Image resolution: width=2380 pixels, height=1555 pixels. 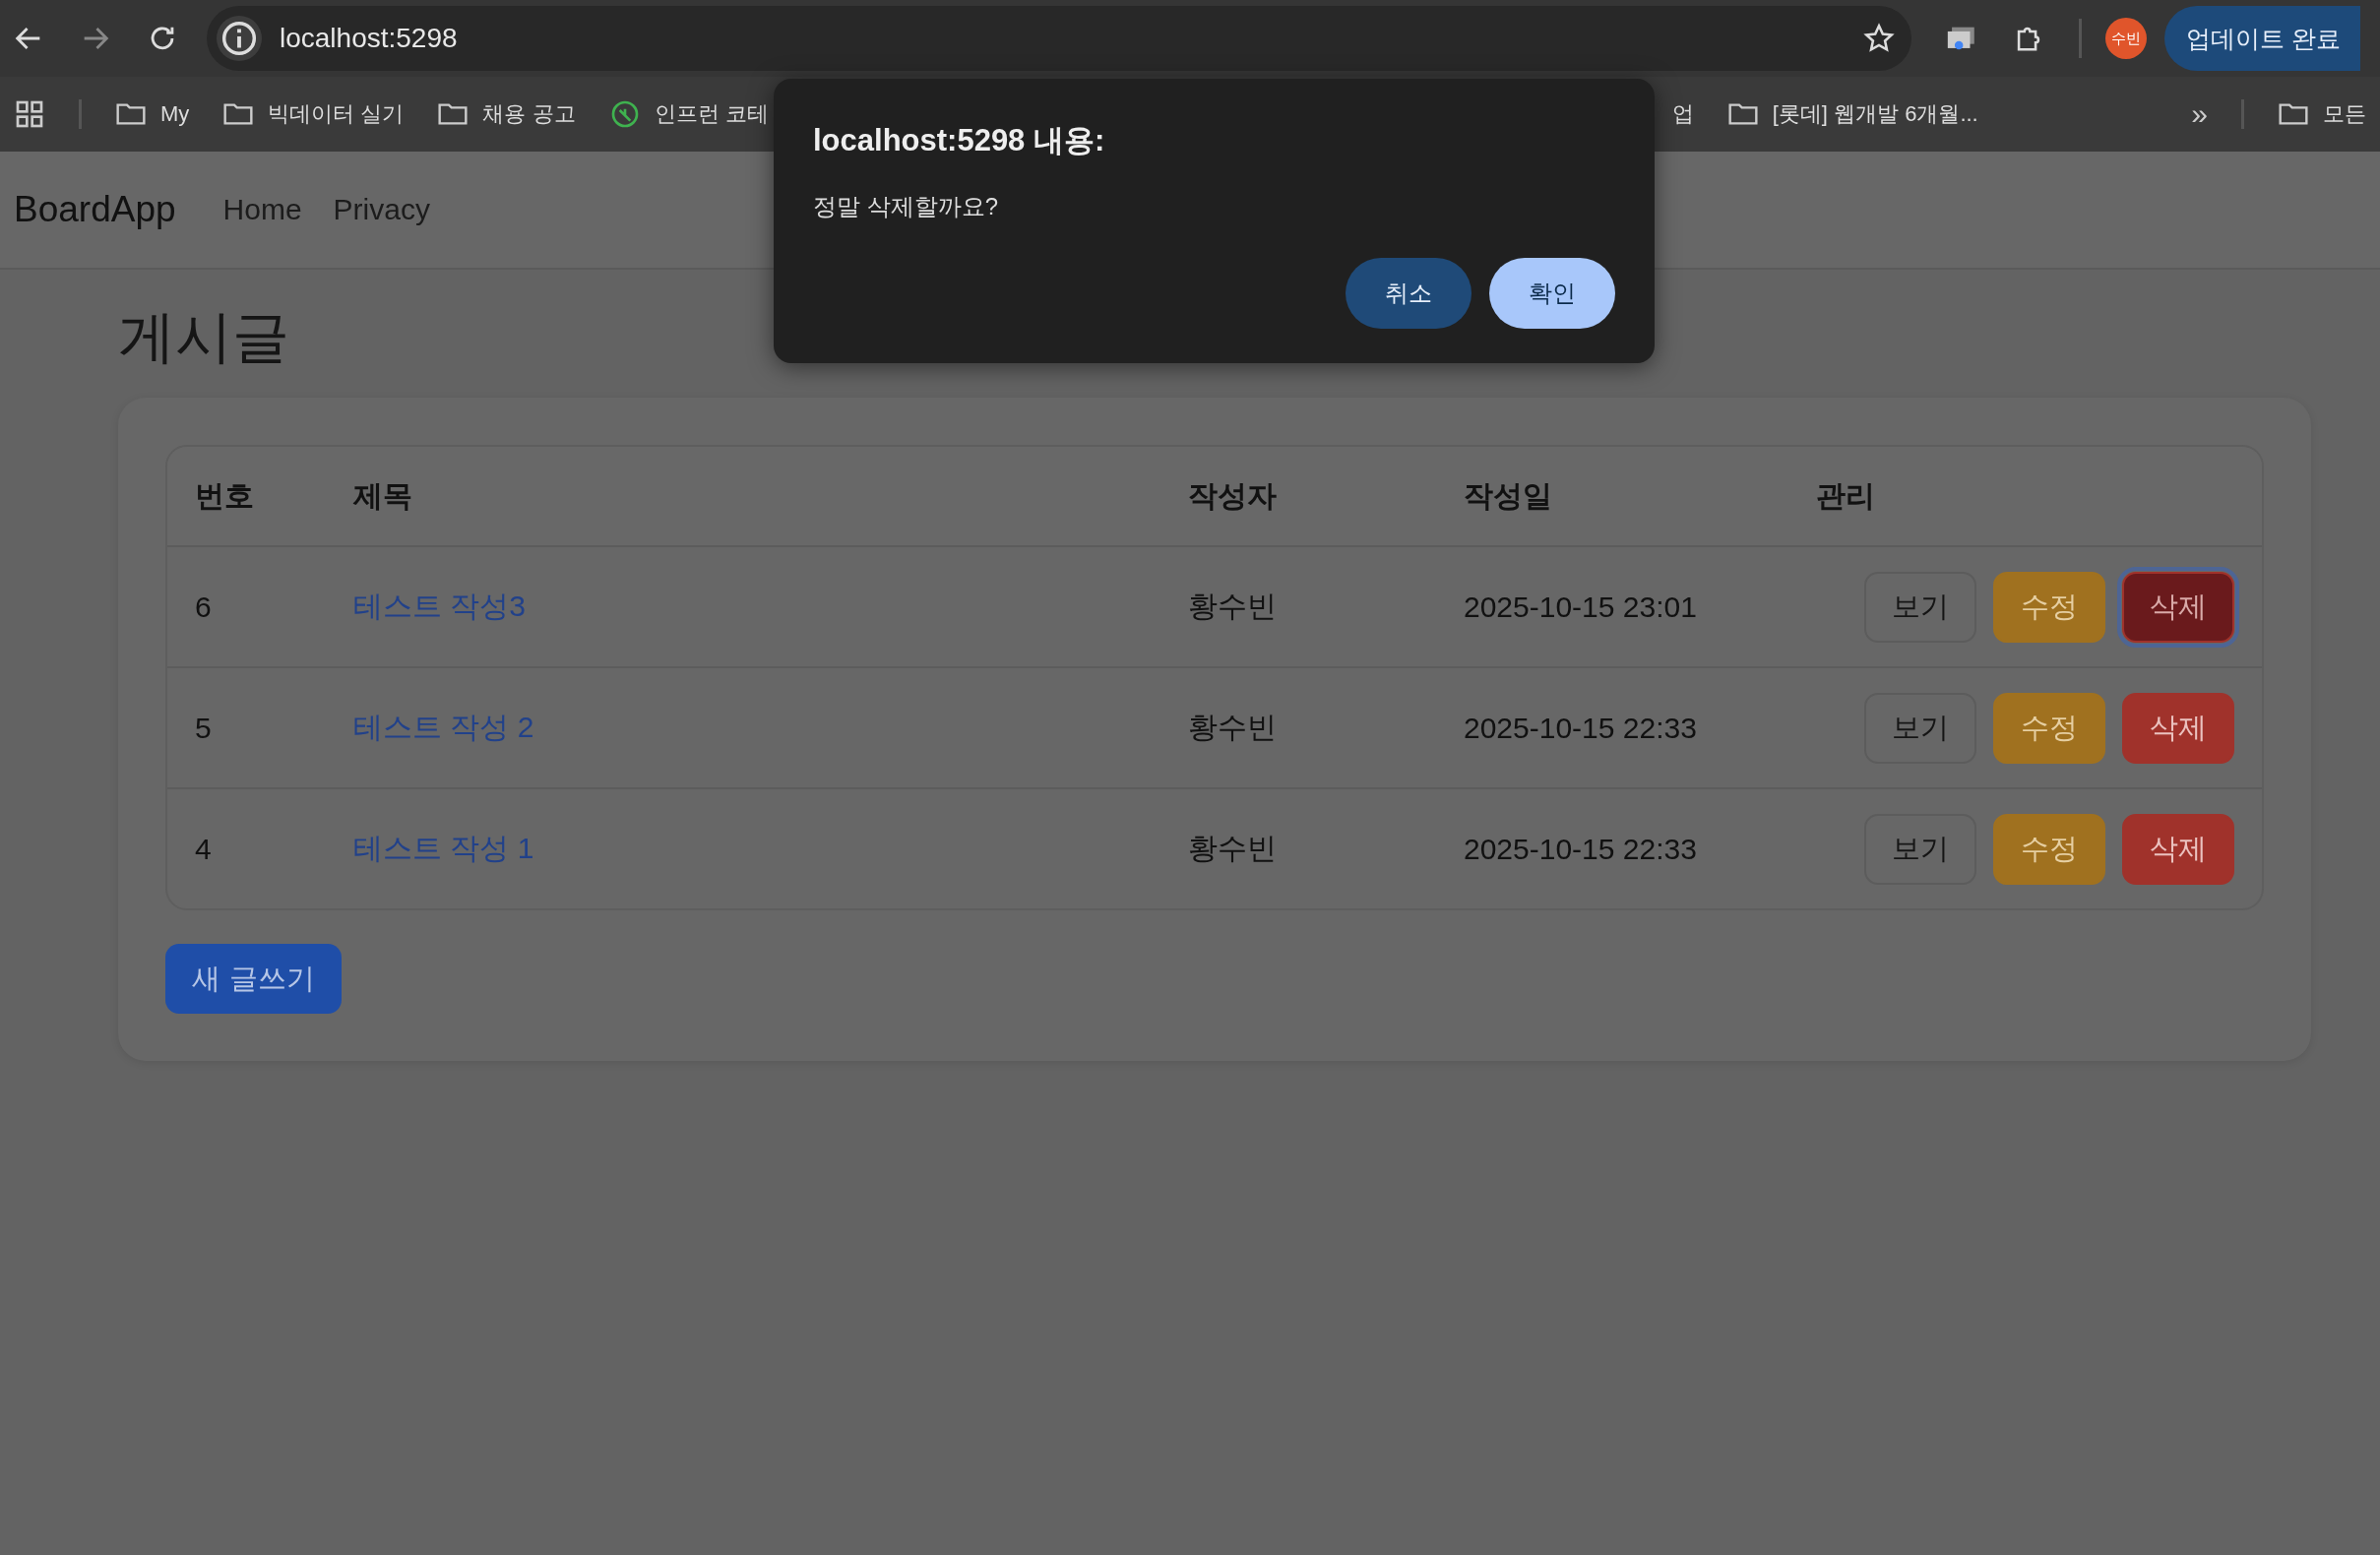 I want to click on table-cell-text: 2025-10-15 23:01, so click(x=1580, y=607).